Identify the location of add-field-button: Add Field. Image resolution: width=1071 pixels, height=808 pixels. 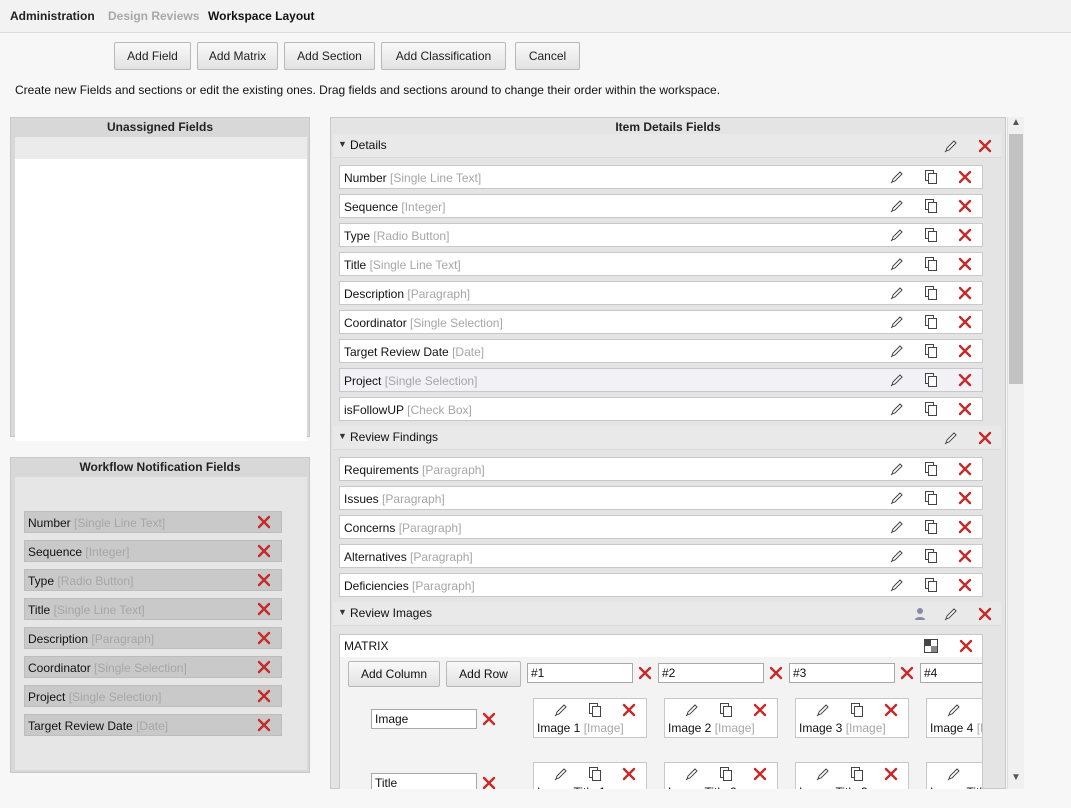
(152, 56).